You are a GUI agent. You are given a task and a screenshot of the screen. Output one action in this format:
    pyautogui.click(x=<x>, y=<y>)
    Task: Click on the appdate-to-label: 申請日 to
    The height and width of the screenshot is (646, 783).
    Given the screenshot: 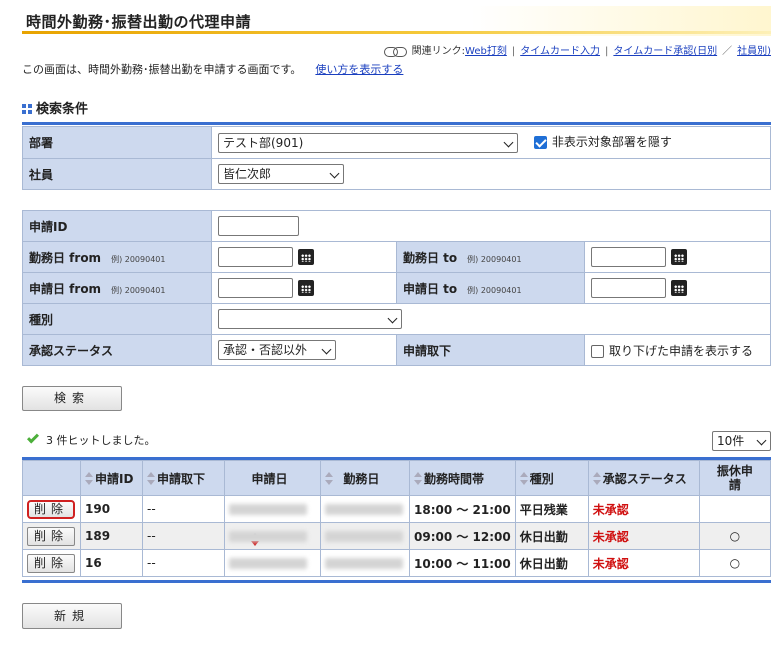 What is the action you would take?
    pyautogui.click(x=430, y=288)
    